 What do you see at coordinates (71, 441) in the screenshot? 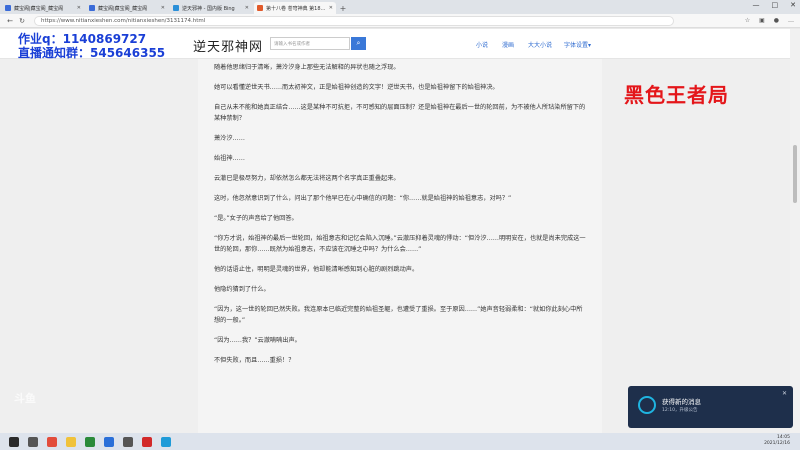
I see `folder-icon` at bounding box center [71, 441].